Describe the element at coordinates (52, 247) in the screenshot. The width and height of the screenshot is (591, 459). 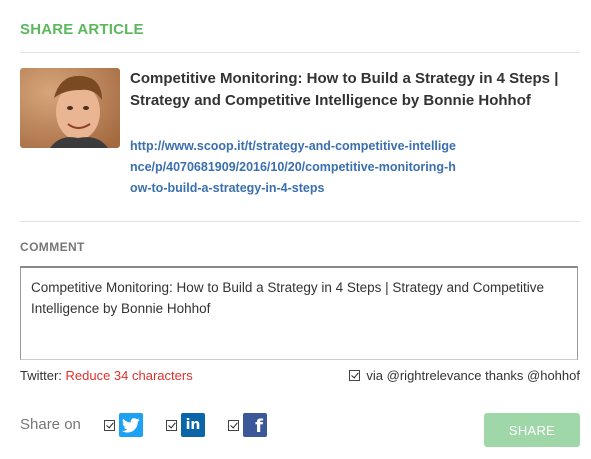
I see `comment-label: COMMENT` at that location.